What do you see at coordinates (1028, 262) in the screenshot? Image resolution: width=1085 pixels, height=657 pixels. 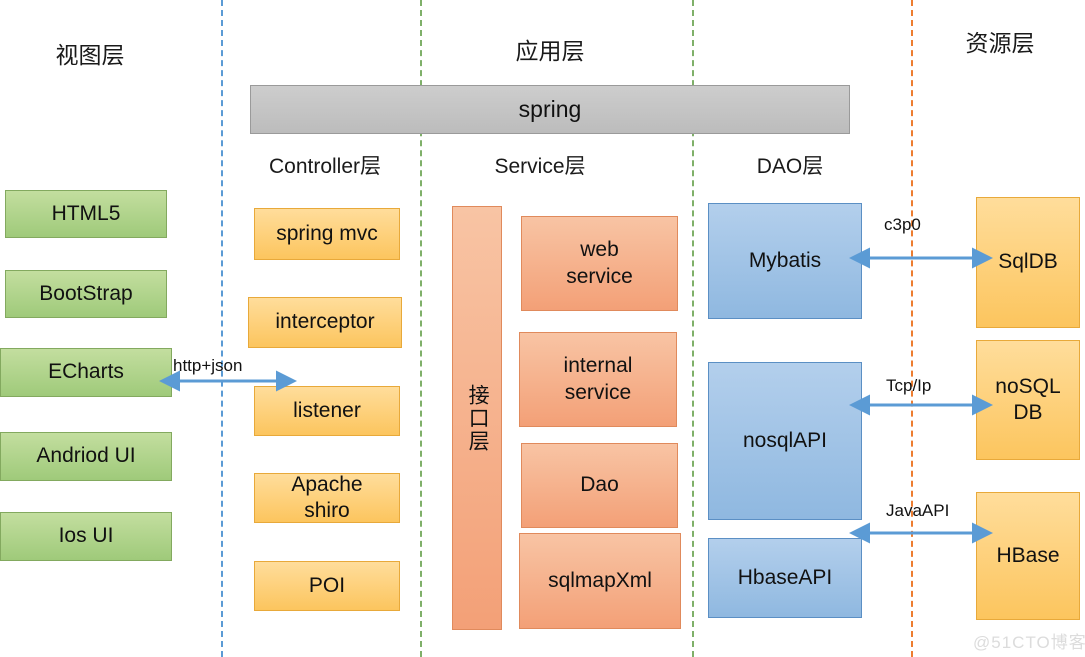 I see `resource-node-sqldb: SqlDB` at bounding box center [1028, 262].